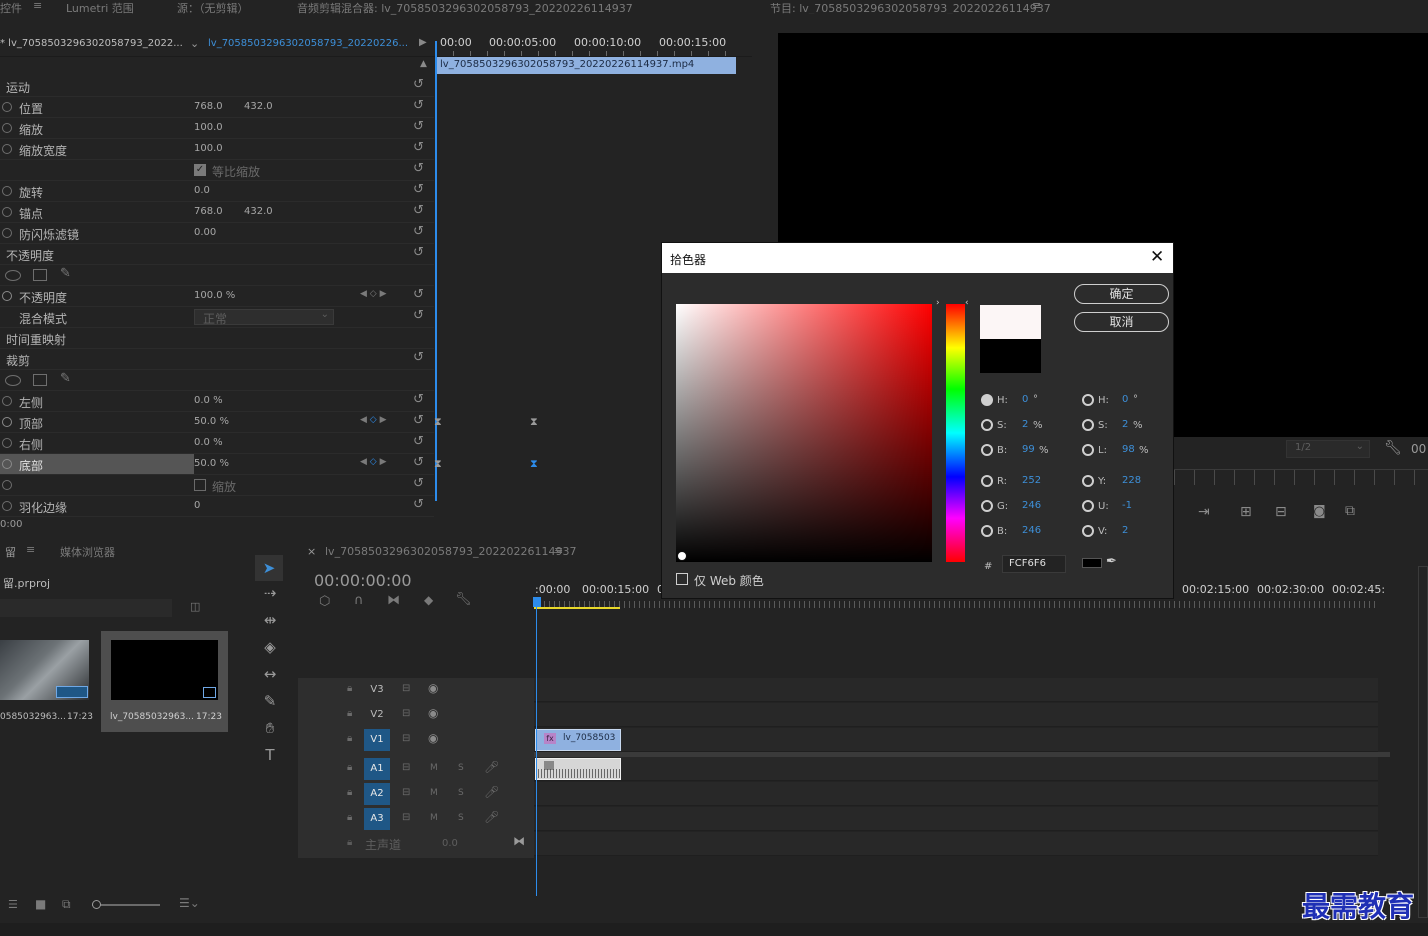 This screenshot has width=1428, height=936. What do you see at coordinates (270, 703) in the screenshot?
I see `pen-tool: ✎` at bounding box center [270, 703].